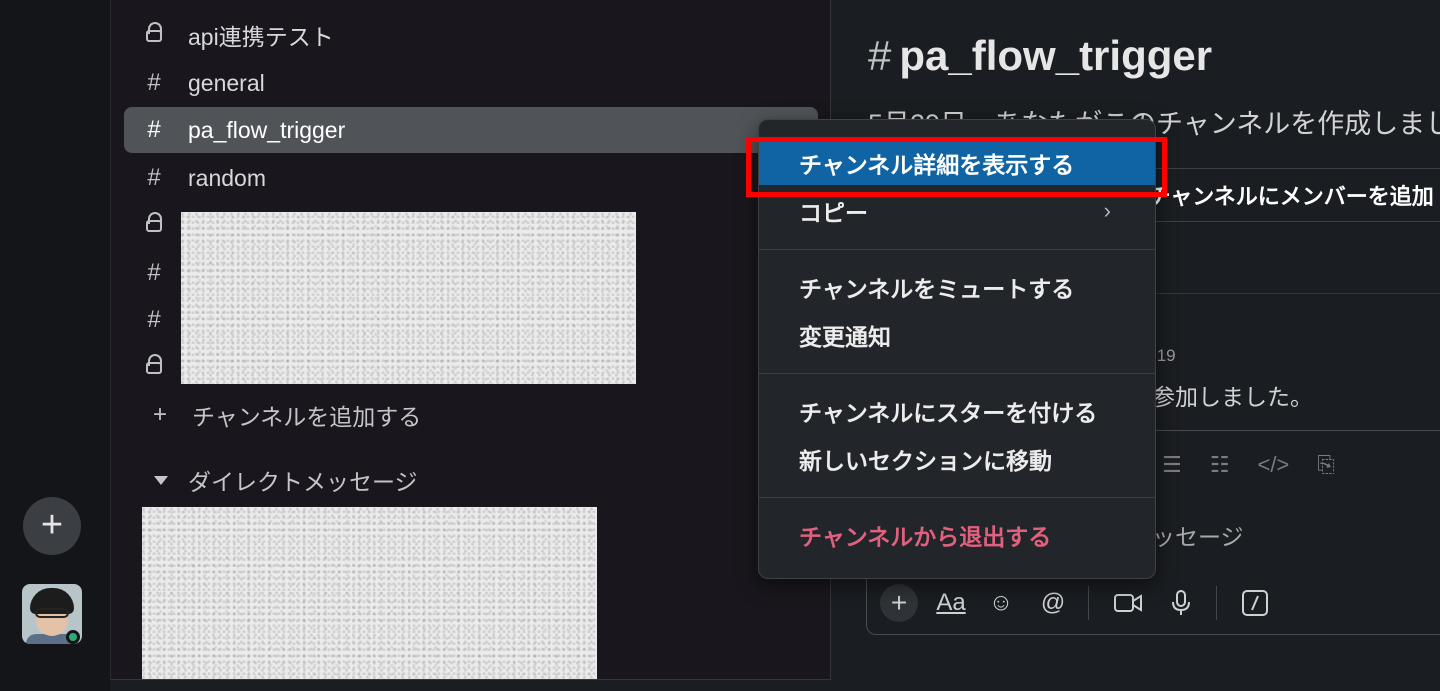 The image size is (1440, 691). I want to click on menu-item-label: チャンネル詳細を表示する, so click(937, 165).